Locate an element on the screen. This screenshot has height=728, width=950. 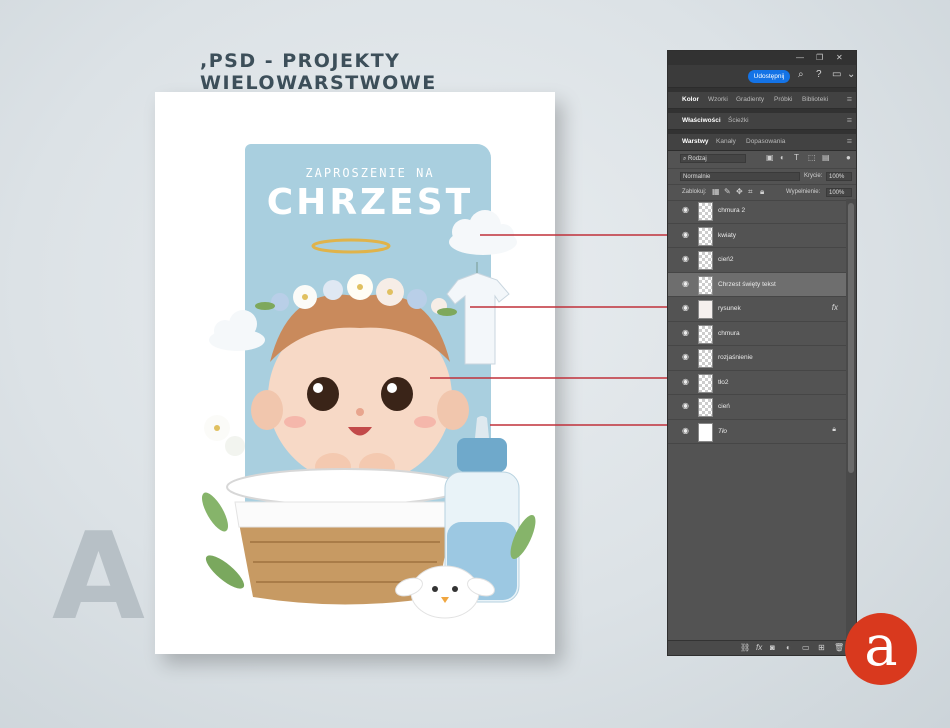
chevron-down-icon: ⌄ is located at coordinates (851, 74).